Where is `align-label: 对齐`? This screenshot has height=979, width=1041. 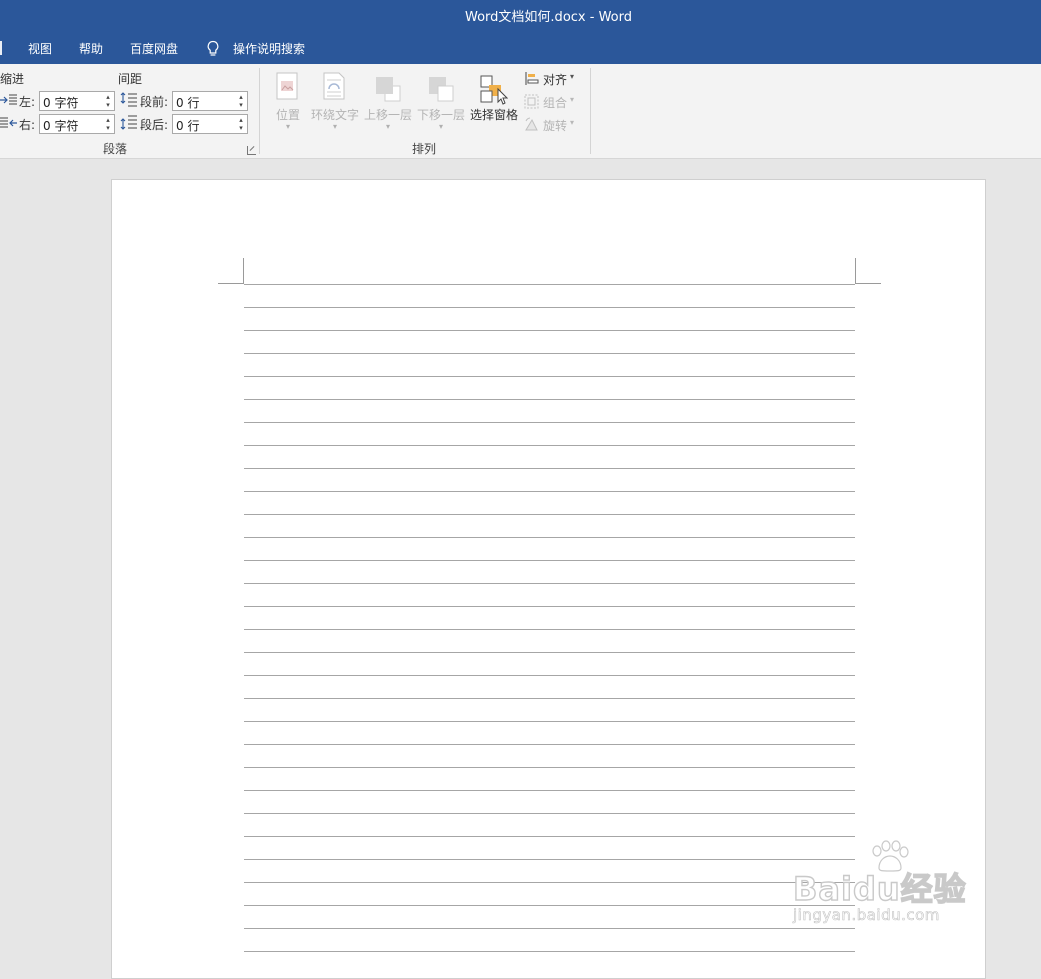
align-label: 对齐 is located at coordinates (555, 80).